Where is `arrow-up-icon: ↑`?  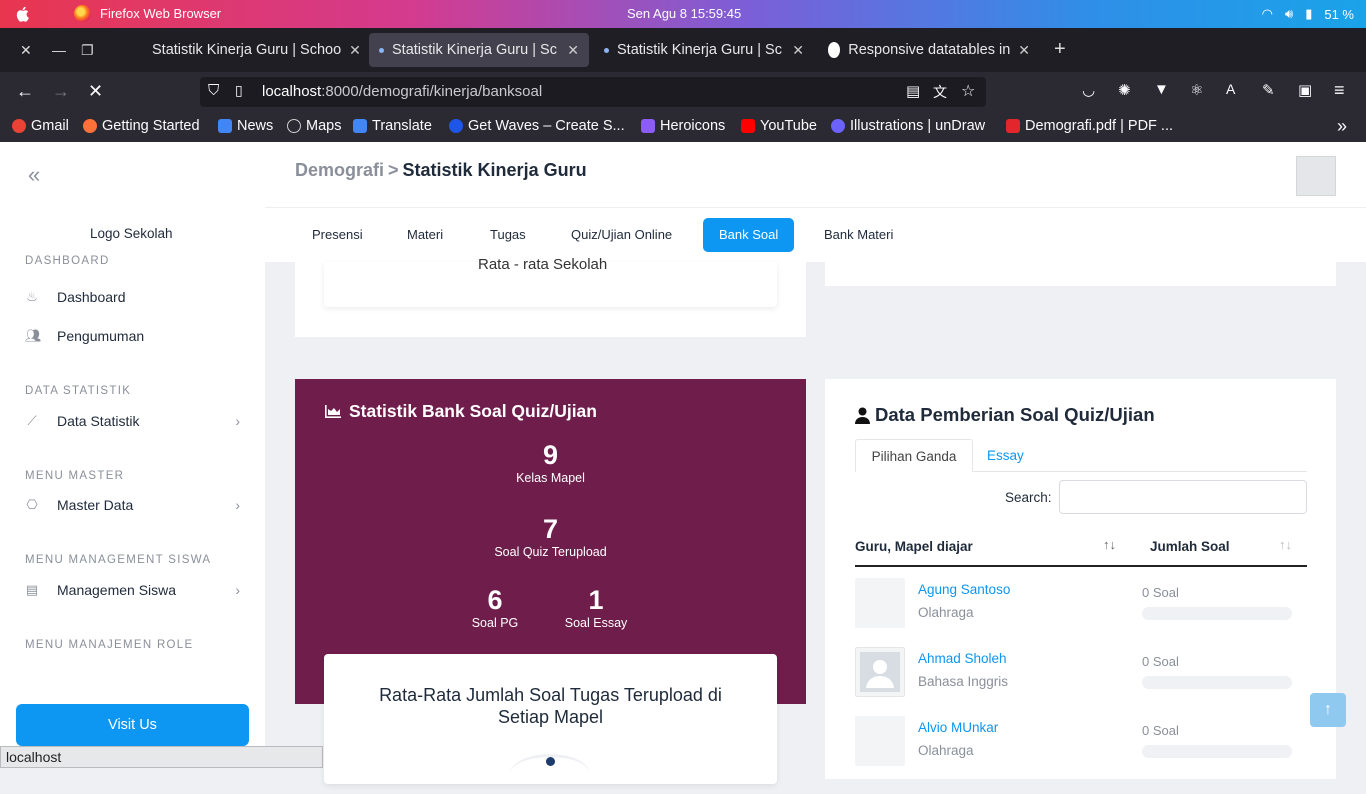
arrow-up-icon: ↑ is located at coordinates (1328, 709).